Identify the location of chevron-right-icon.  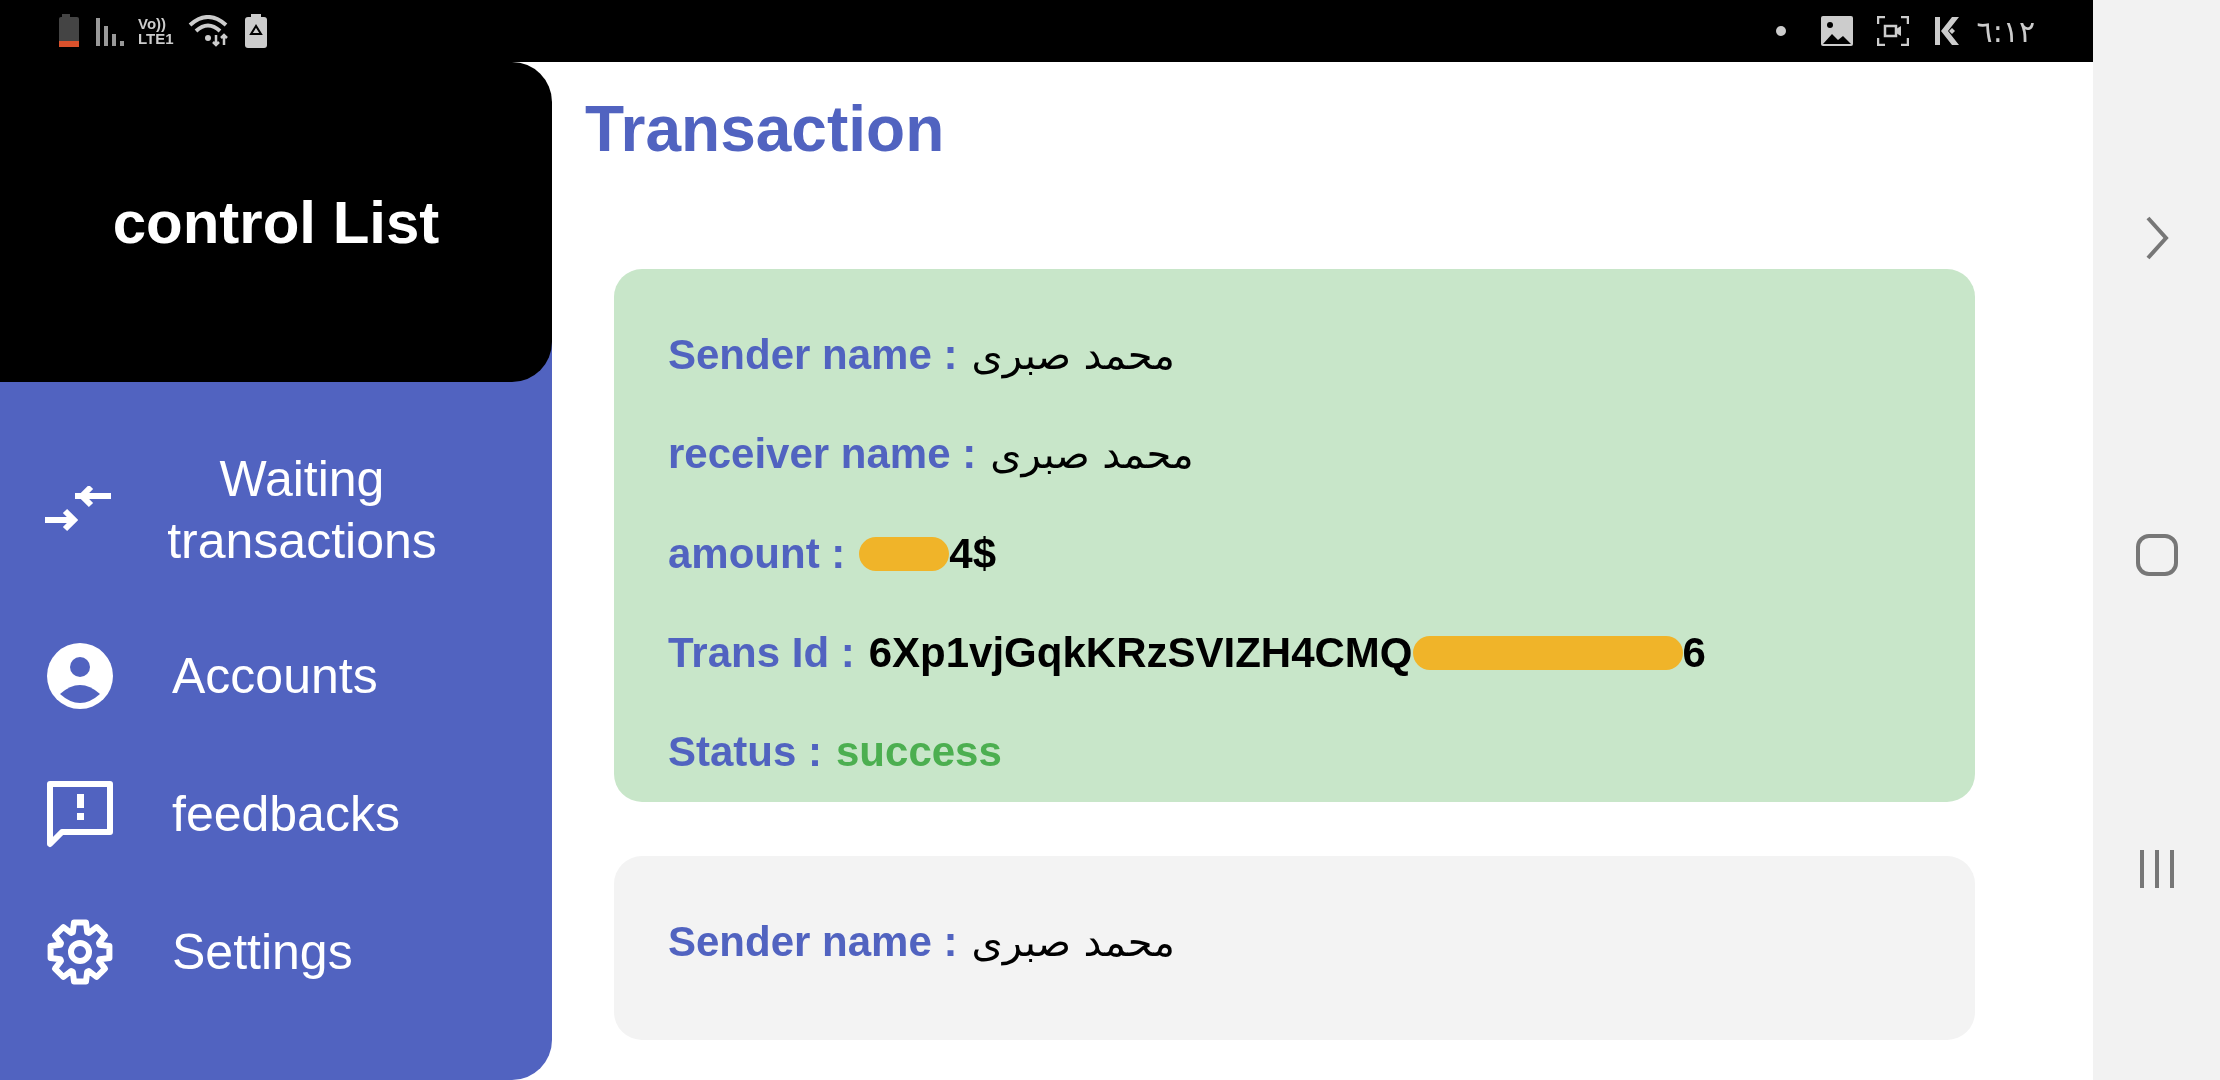
(2156, 238).